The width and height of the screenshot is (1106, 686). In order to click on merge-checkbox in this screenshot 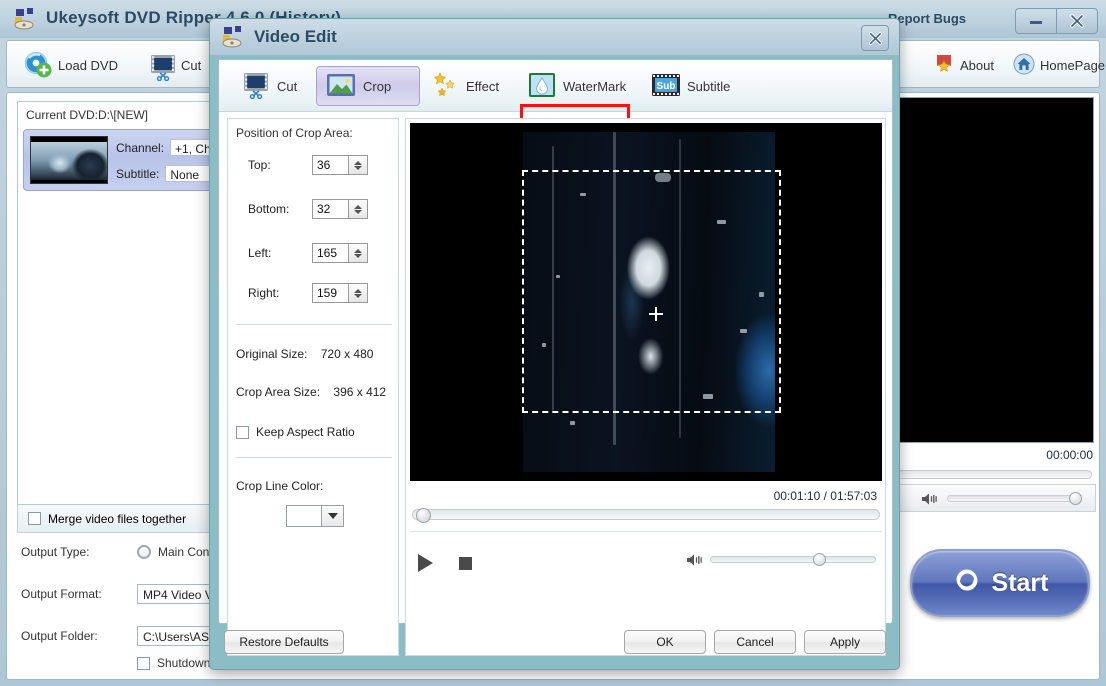, I will do `click(34, 518)`.